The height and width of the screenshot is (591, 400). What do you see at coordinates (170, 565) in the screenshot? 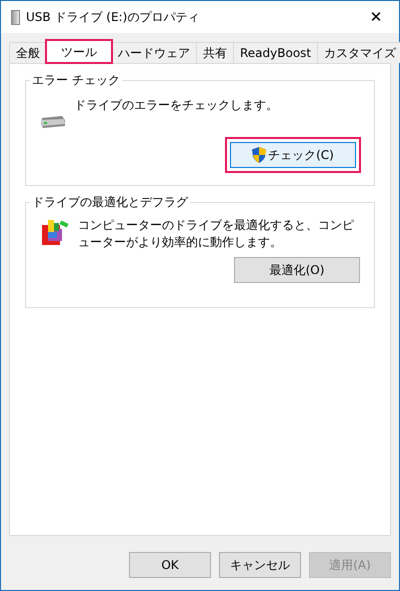
I see `dialog-button: OK` at bounding box center [170, 565].